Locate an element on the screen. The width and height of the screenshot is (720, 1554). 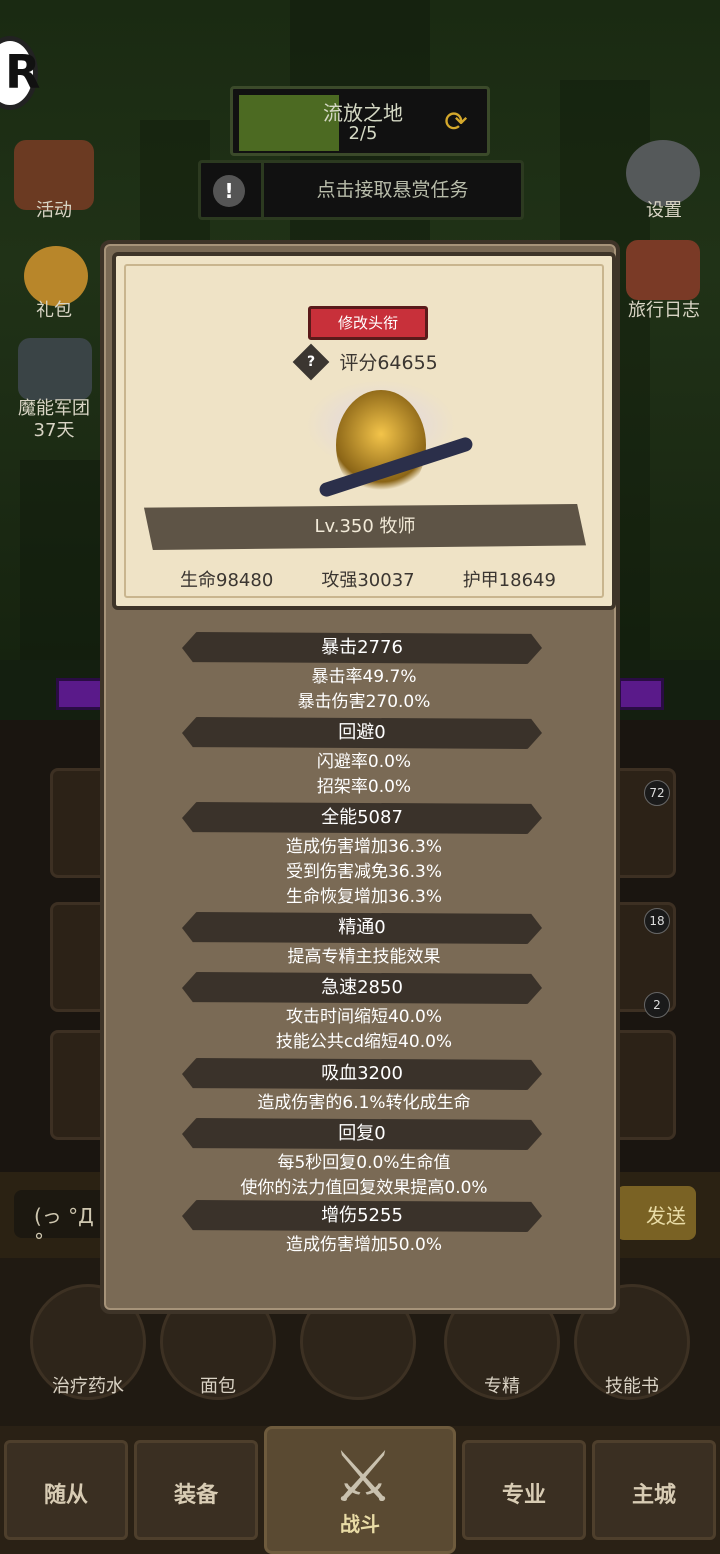
journal-icon is located at coordinates (663, 270).